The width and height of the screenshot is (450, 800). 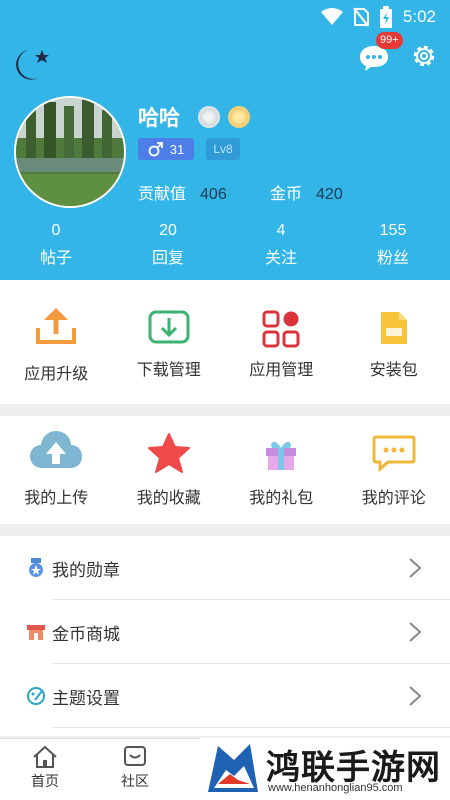 What do you see at coordinates (392, 258) in the screenshot?
I see `count-label: 粉丝` at bounding box center [392, 258].